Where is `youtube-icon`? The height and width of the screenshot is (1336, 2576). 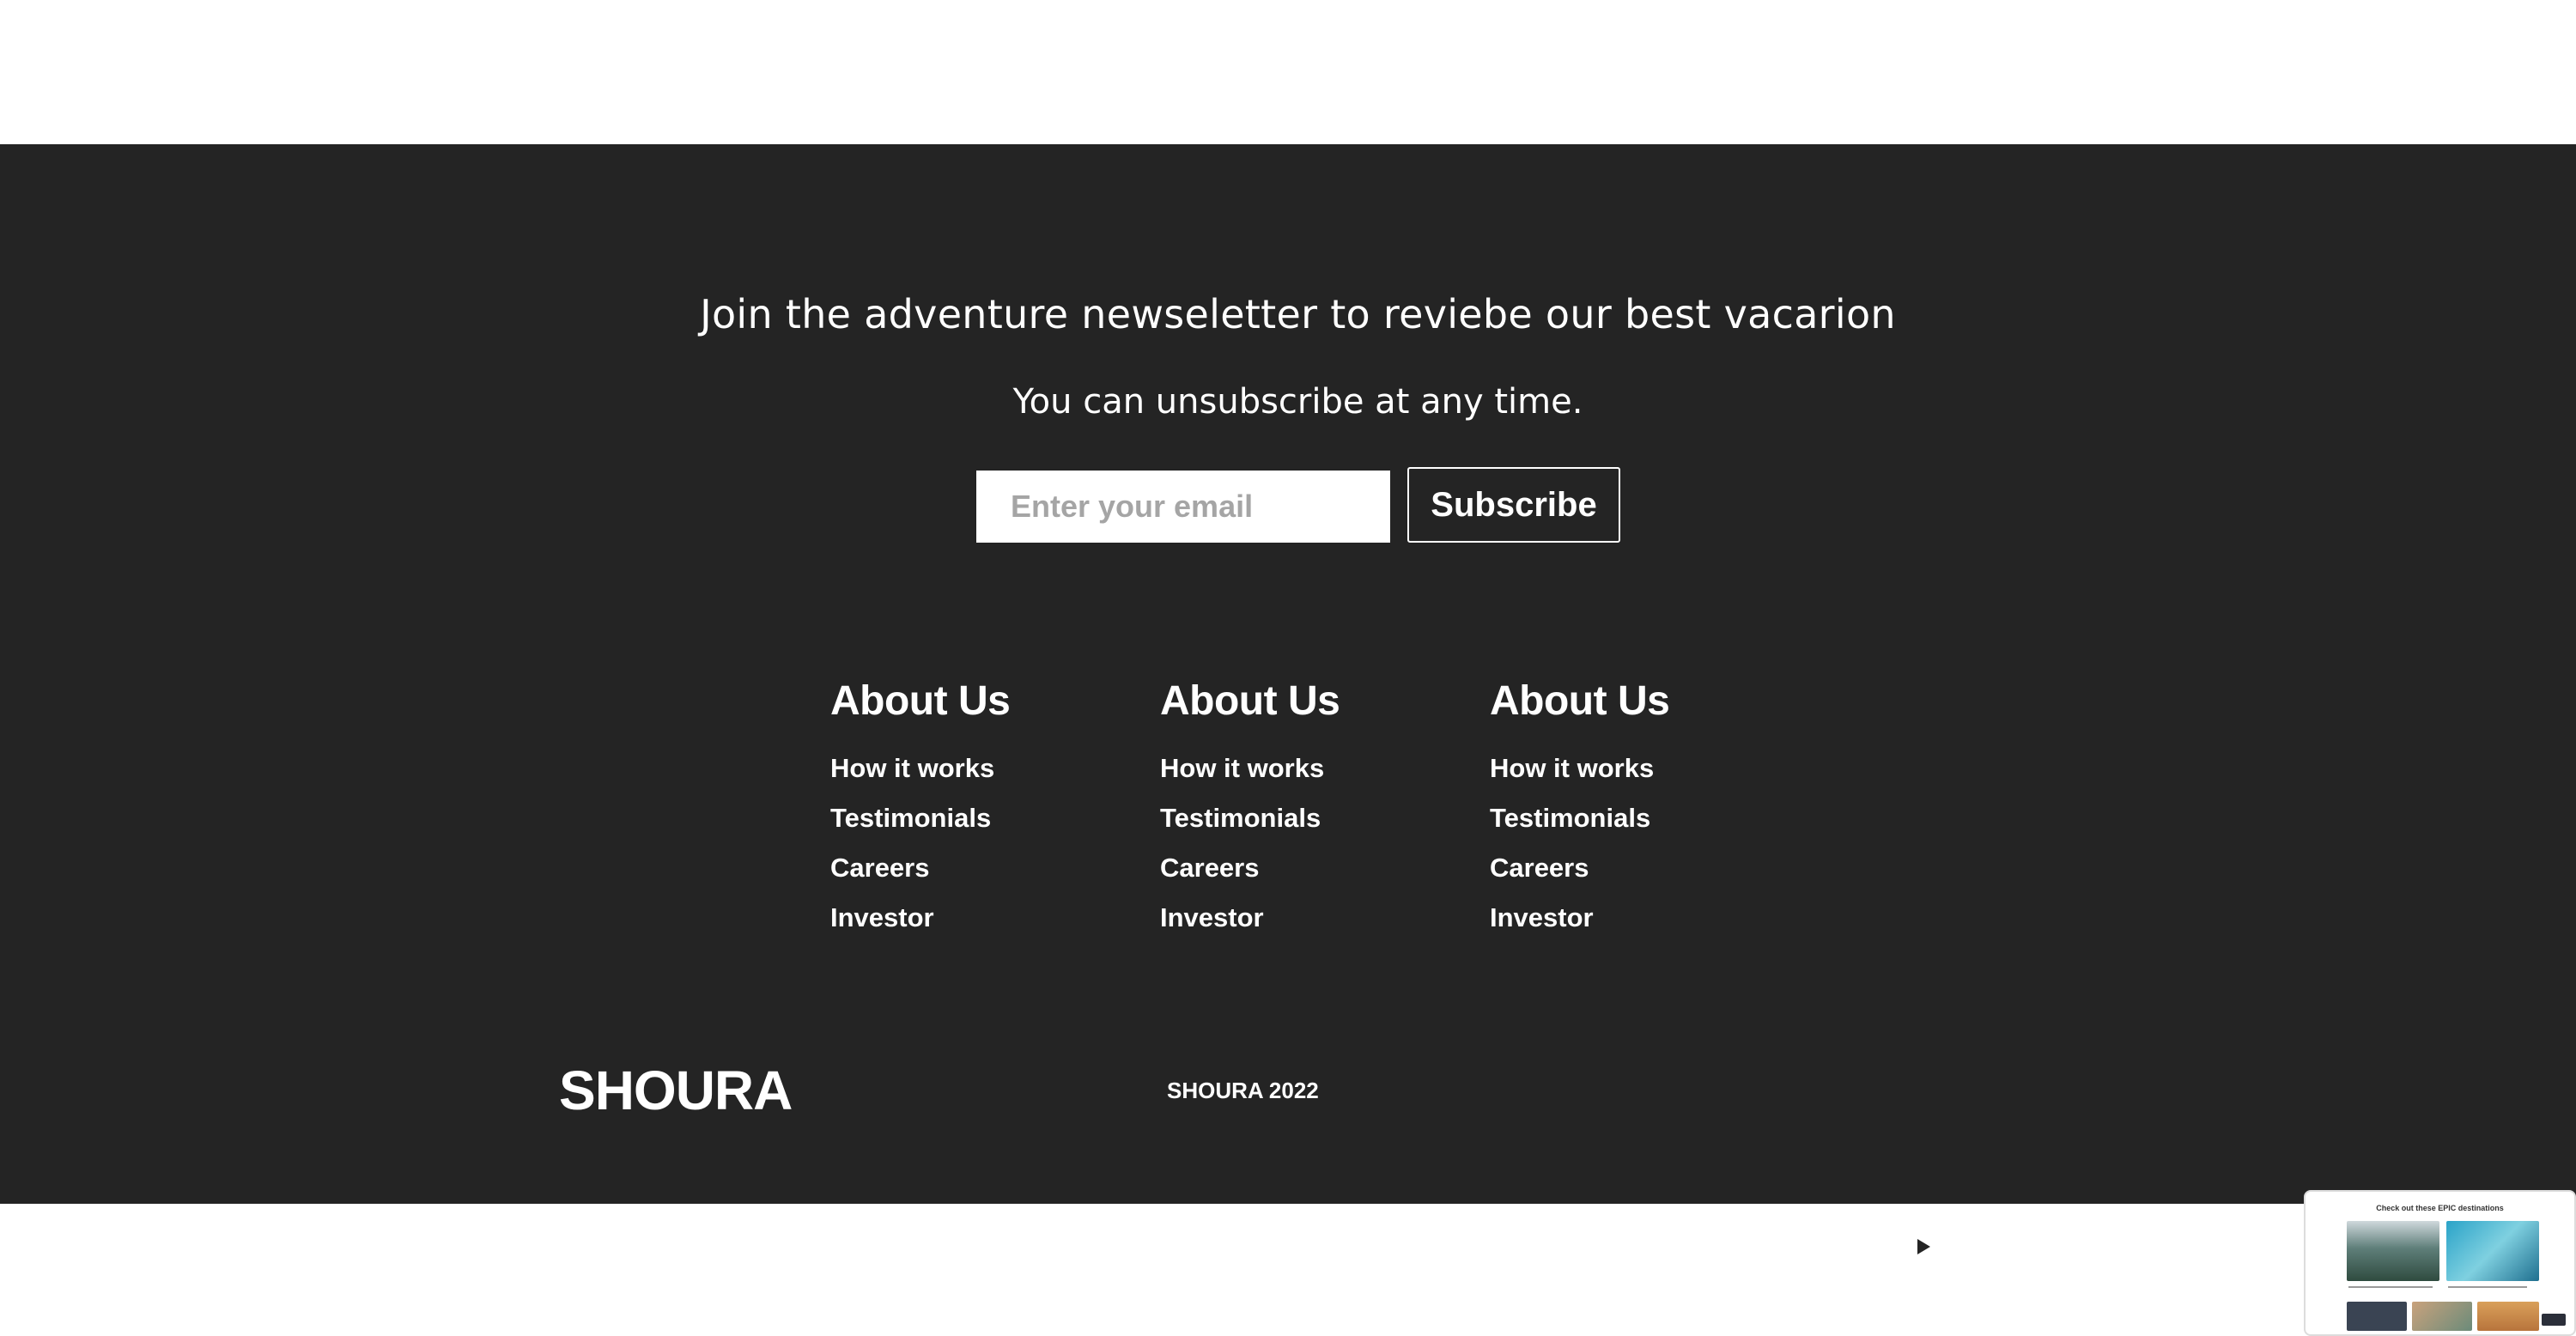 youtube-icon is located at coordinates (1923, 1246).